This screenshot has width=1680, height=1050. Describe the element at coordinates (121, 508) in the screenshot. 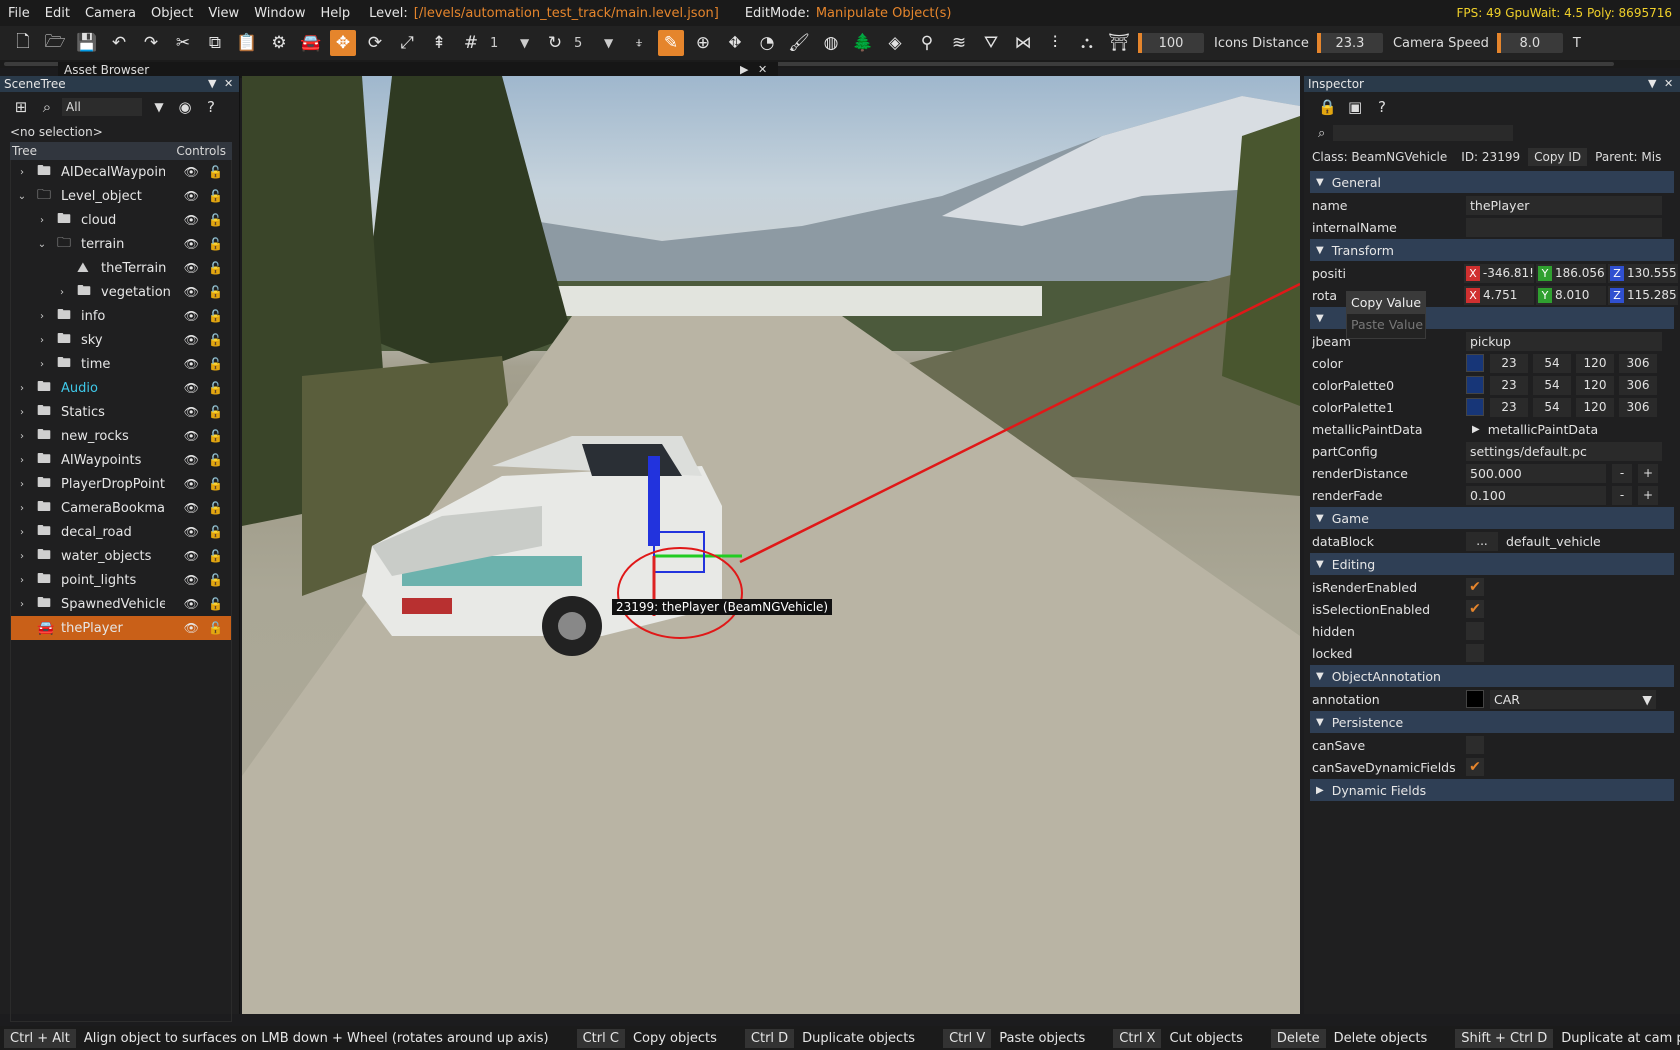

I see `tree-row: › 🖿 CameraBookmarks 👁 🔓` at that location.